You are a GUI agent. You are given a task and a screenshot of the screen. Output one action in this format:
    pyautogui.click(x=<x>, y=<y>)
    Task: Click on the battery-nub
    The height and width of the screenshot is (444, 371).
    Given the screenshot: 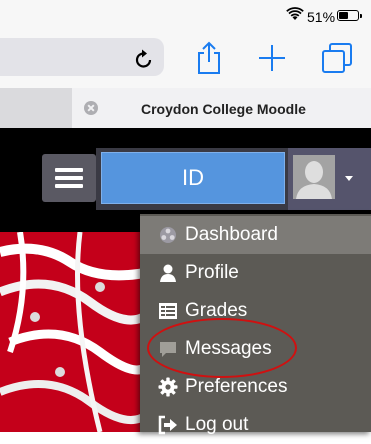 What is the action you would take?
    pyautogui.click(x=361, y=16)
    